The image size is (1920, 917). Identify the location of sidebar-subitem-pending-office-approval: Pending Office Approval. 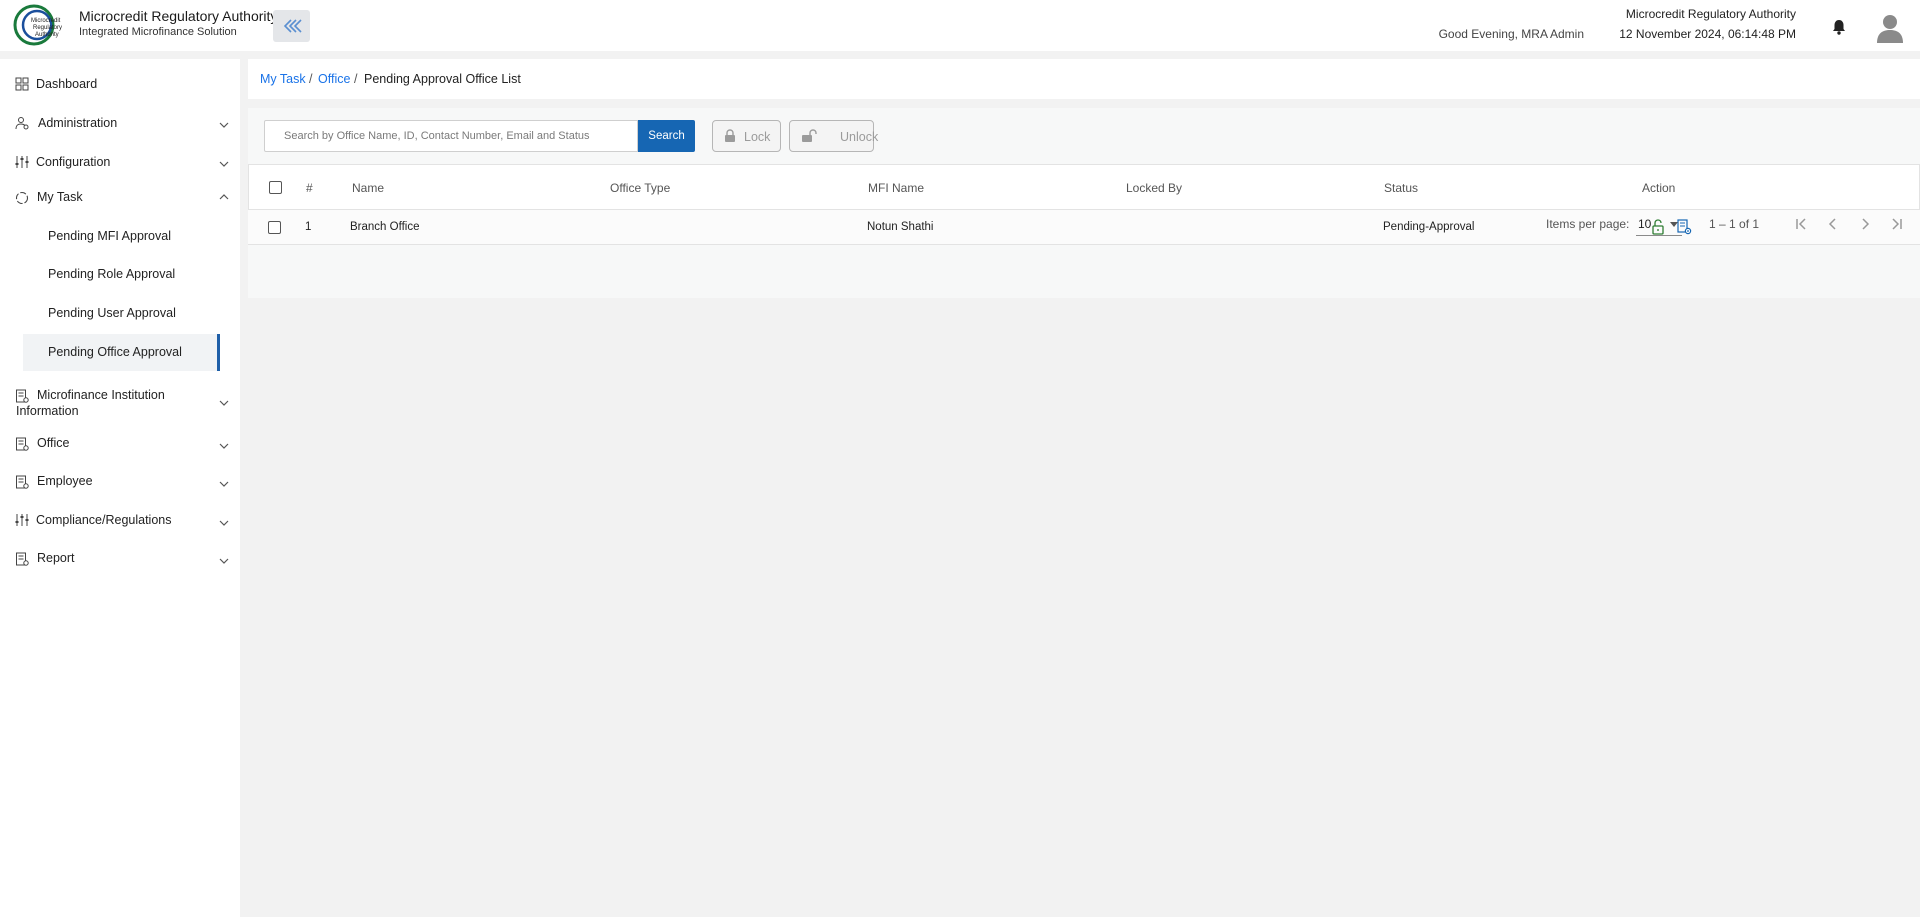
(121, 352).